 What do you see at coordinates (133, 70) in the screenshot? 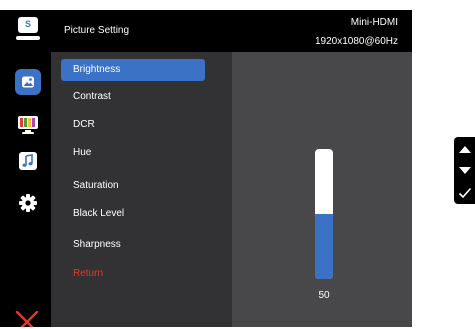
I see `menu-item-brightness: Brightness` at bounding box center [133, 70].